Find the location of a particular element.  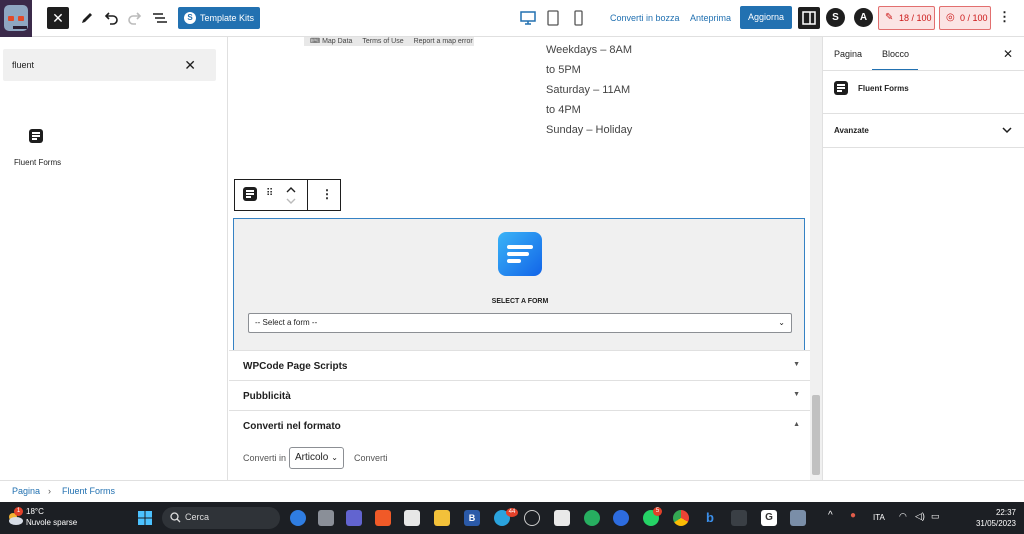

template-kits-button: S Template Kits is located at coordinates (219, 18).